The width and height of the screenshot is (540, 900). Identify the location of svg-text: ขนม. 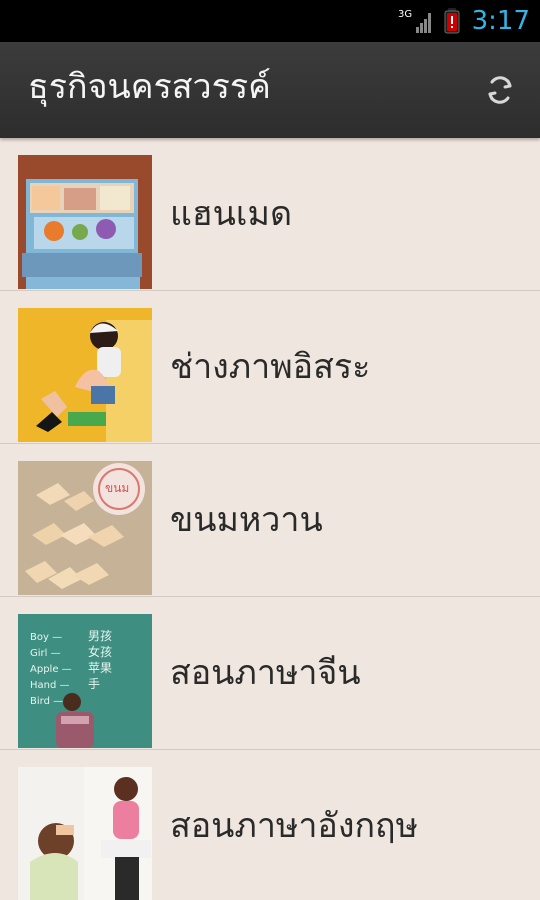
(117, 488).